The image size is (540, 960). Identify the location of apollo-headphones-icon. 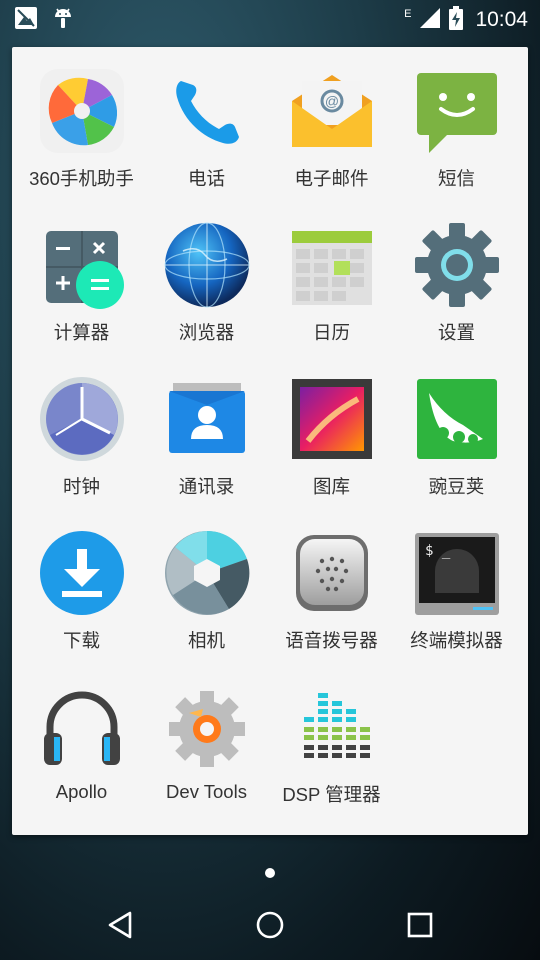
(82, 728).